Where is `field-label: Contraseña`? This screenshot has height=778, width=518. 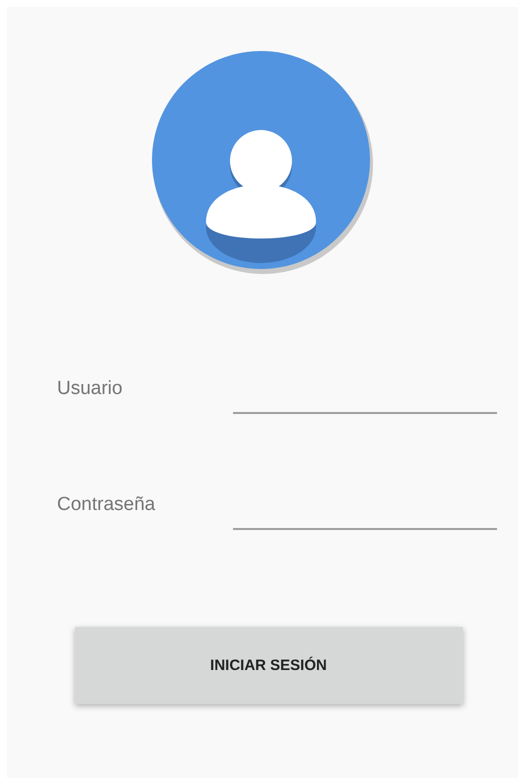
field-label: Contraseña is located at coordinates (106, 504).